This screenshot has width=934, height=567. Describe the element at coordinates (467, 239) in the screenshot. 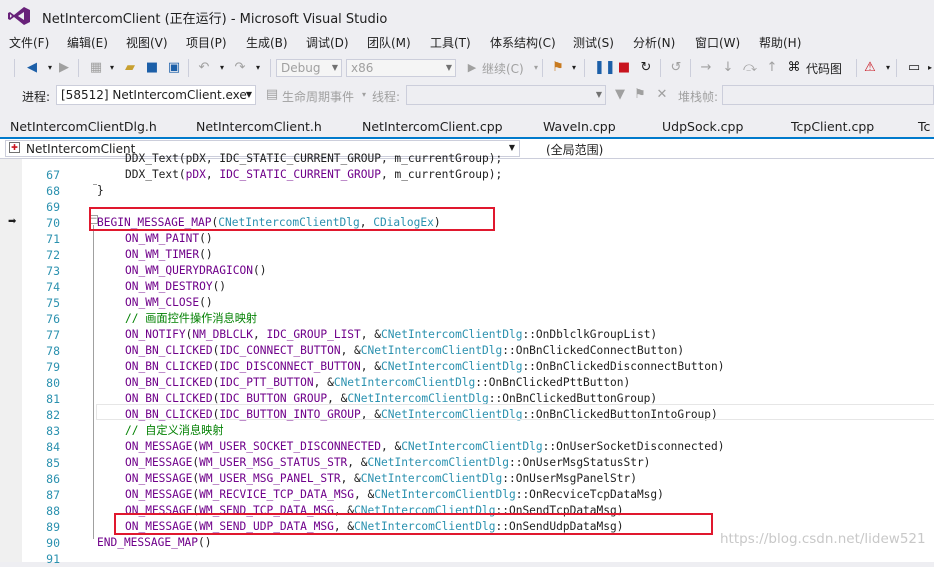

I see `code-line: 71 ON_WM_PAINT()` at that location.